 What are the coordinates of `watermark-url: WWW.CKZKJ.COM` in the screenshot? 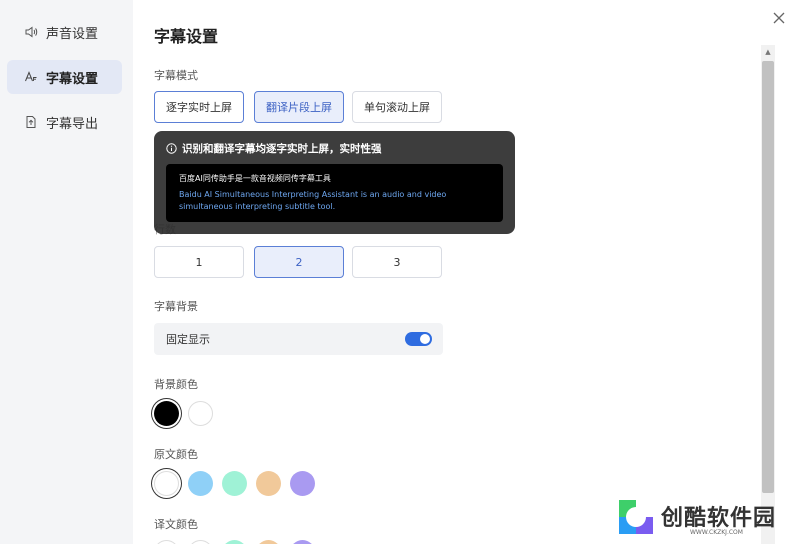 It's located at (716, 532).